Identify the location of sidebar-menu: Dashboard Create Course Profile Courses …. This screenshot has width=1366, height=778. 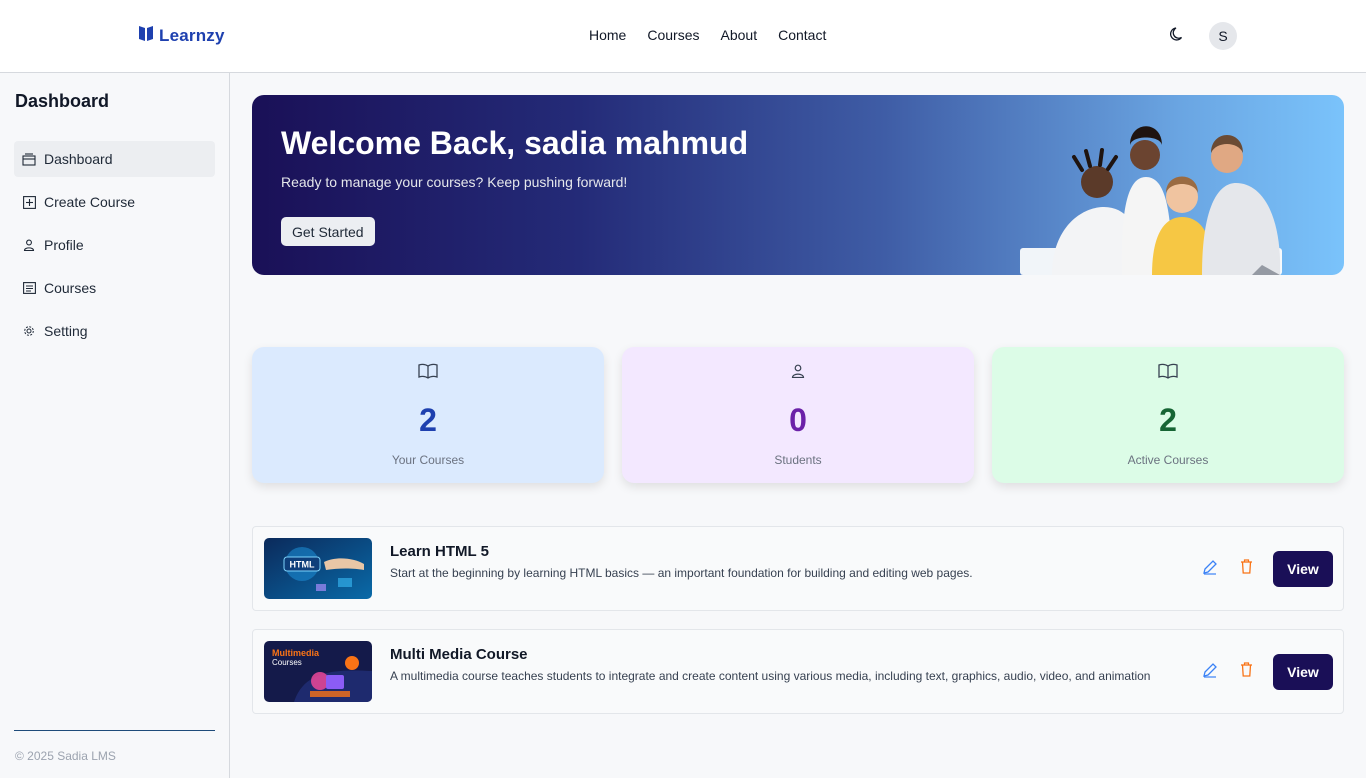
(114, 248).